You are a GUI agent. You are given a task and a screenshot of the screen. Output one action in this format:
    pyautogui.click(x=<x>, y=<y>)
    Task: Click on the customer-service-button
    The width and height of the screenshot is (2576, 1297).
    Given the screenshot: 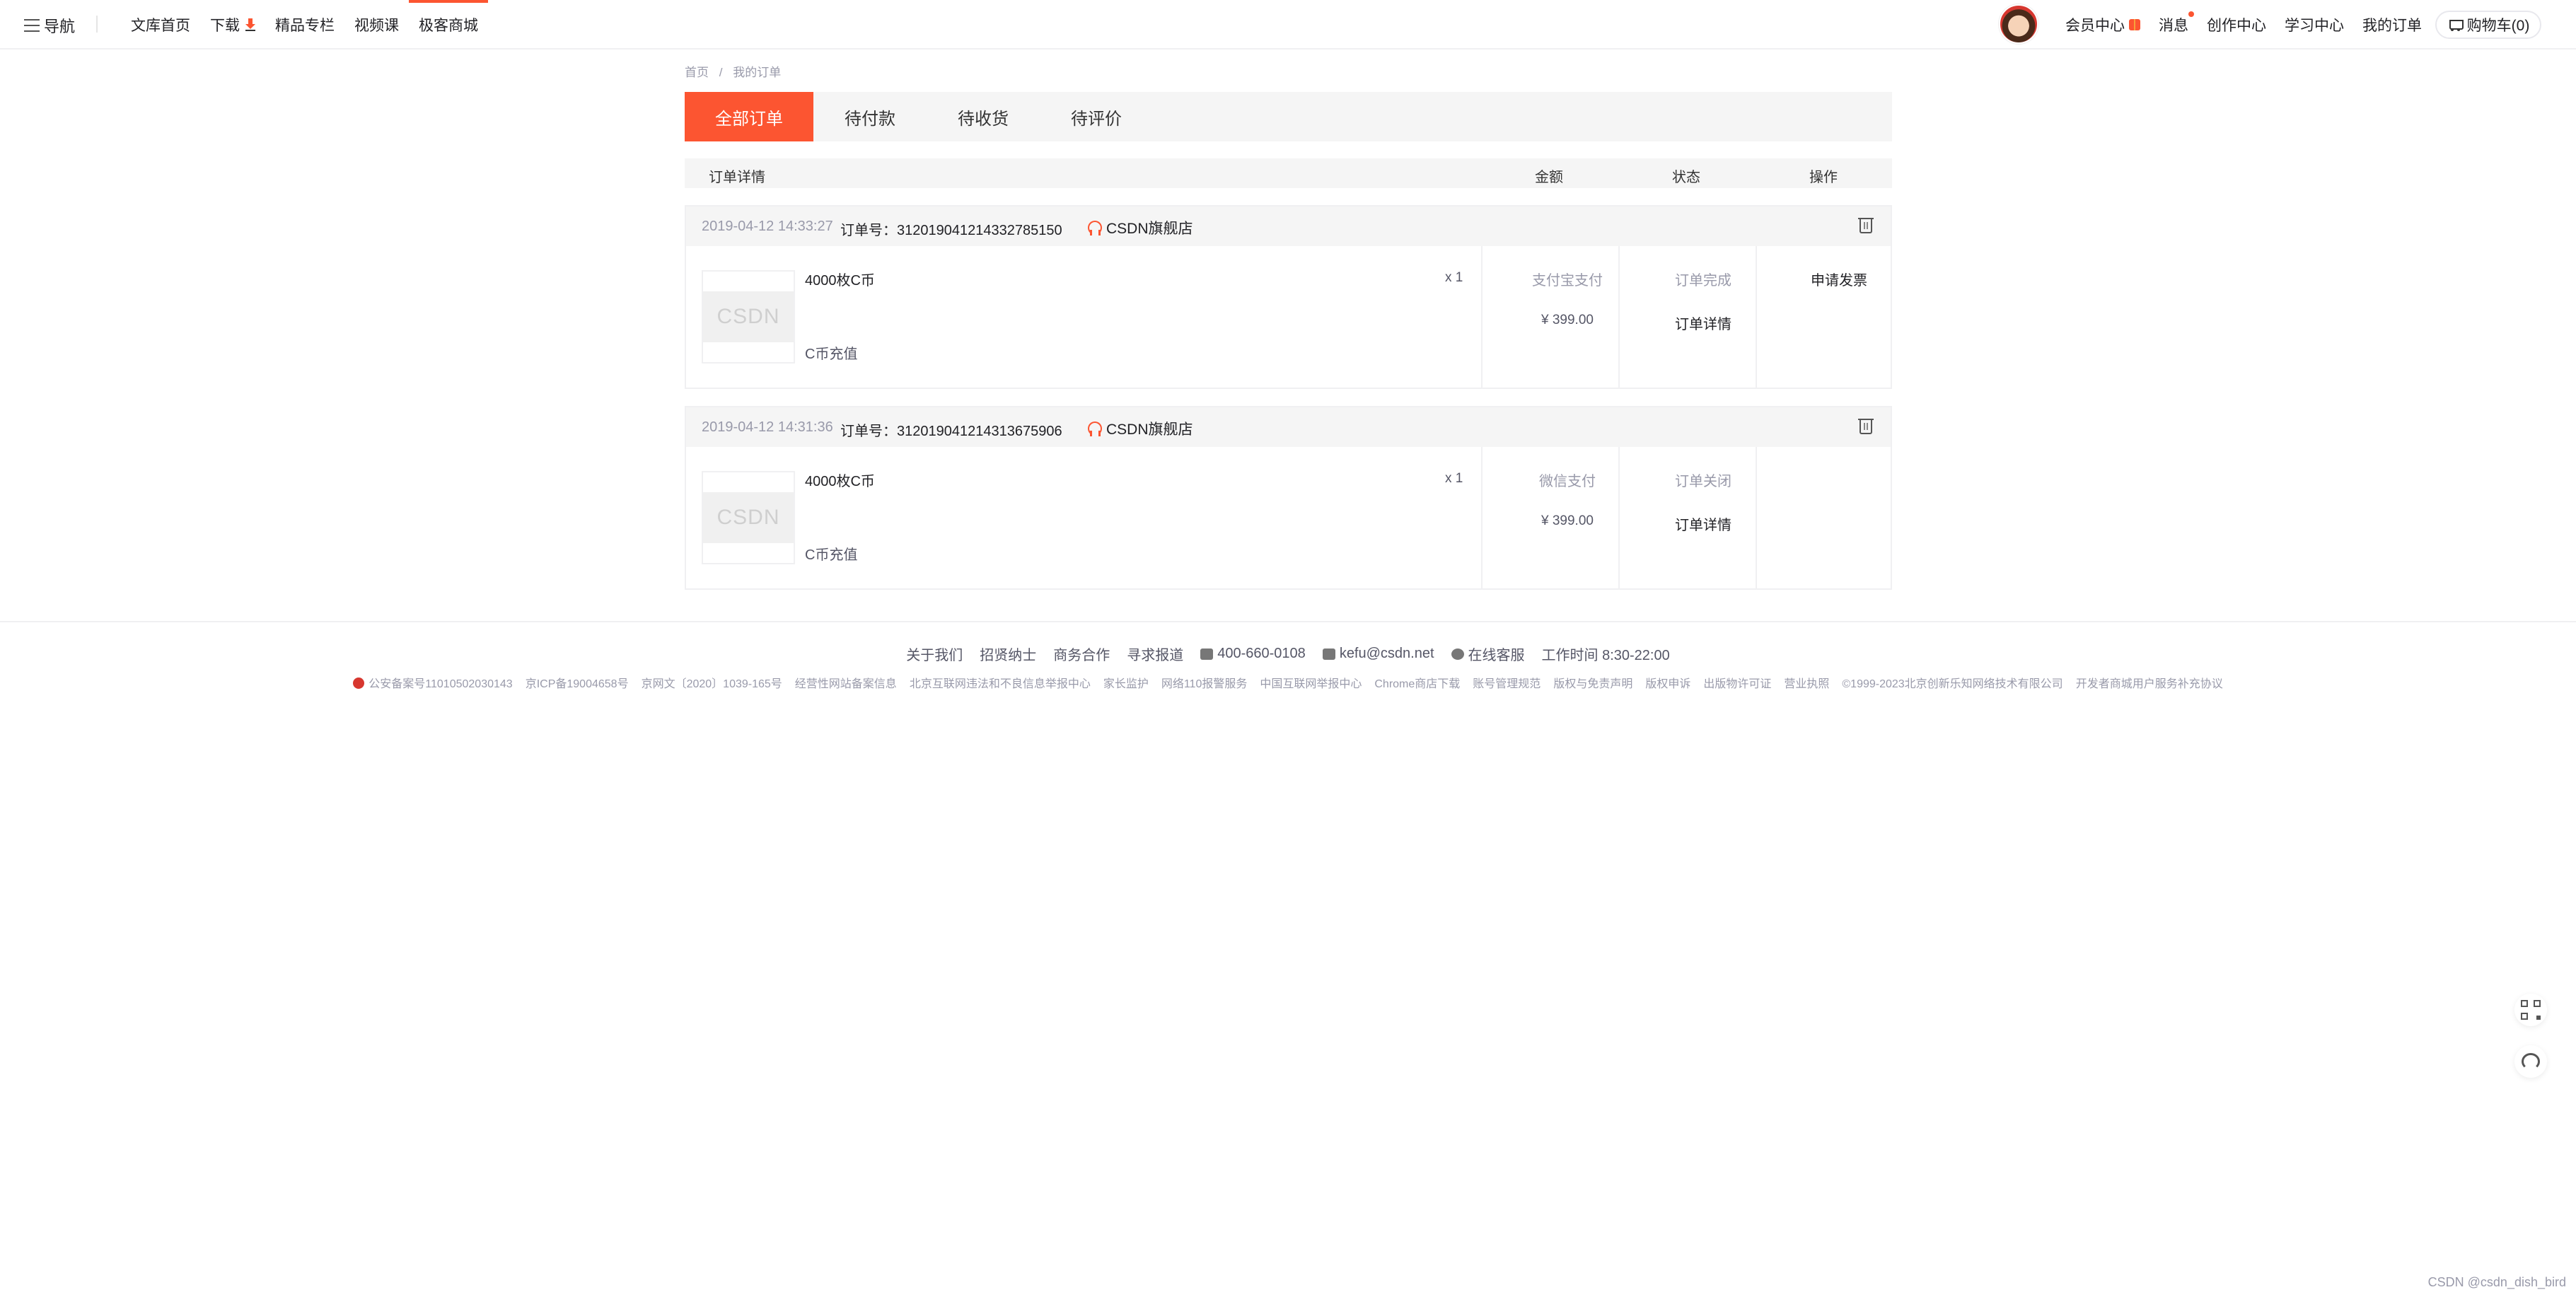 What is the action you would take?
    pyautogui.click(x=2530, y=1061)
    